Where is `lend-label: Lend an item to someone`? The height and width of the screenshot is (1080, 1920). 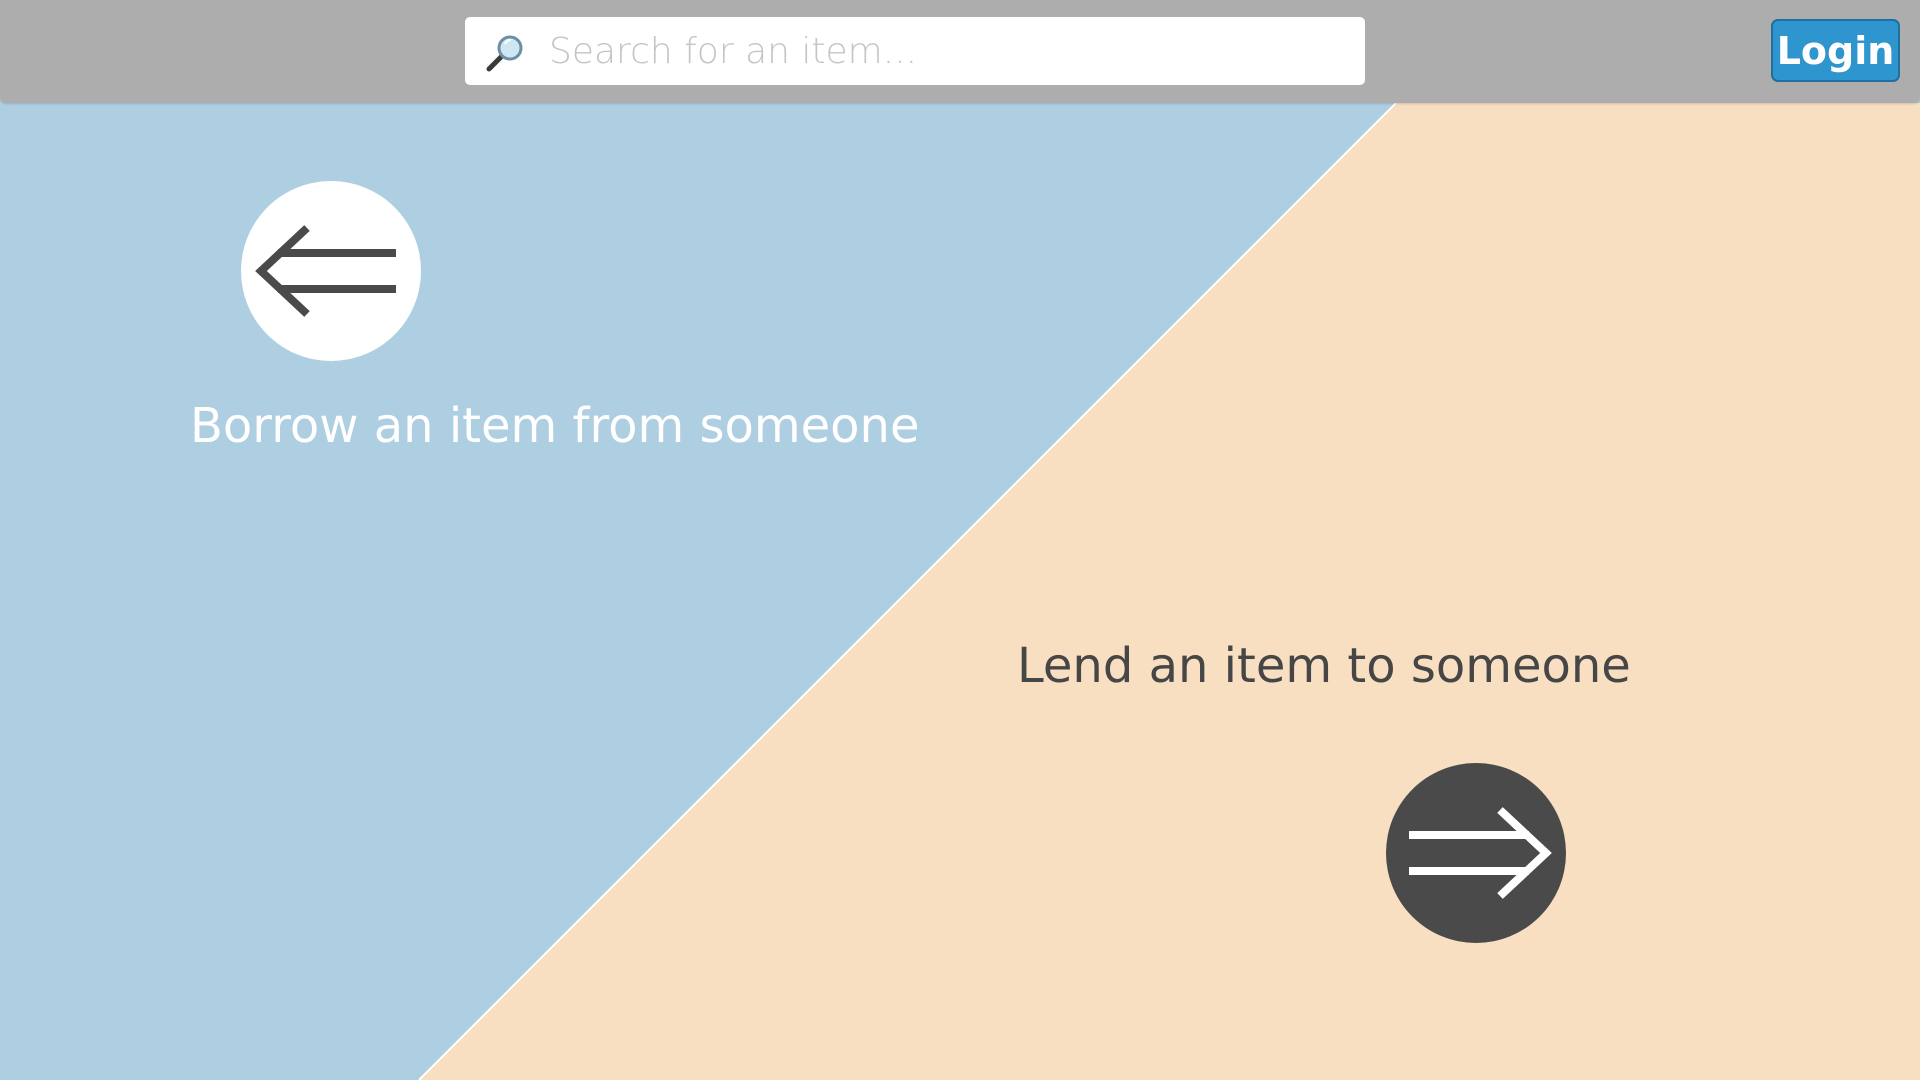
lend-label: Lend an item to someone is located at coordinates (1324, 666).